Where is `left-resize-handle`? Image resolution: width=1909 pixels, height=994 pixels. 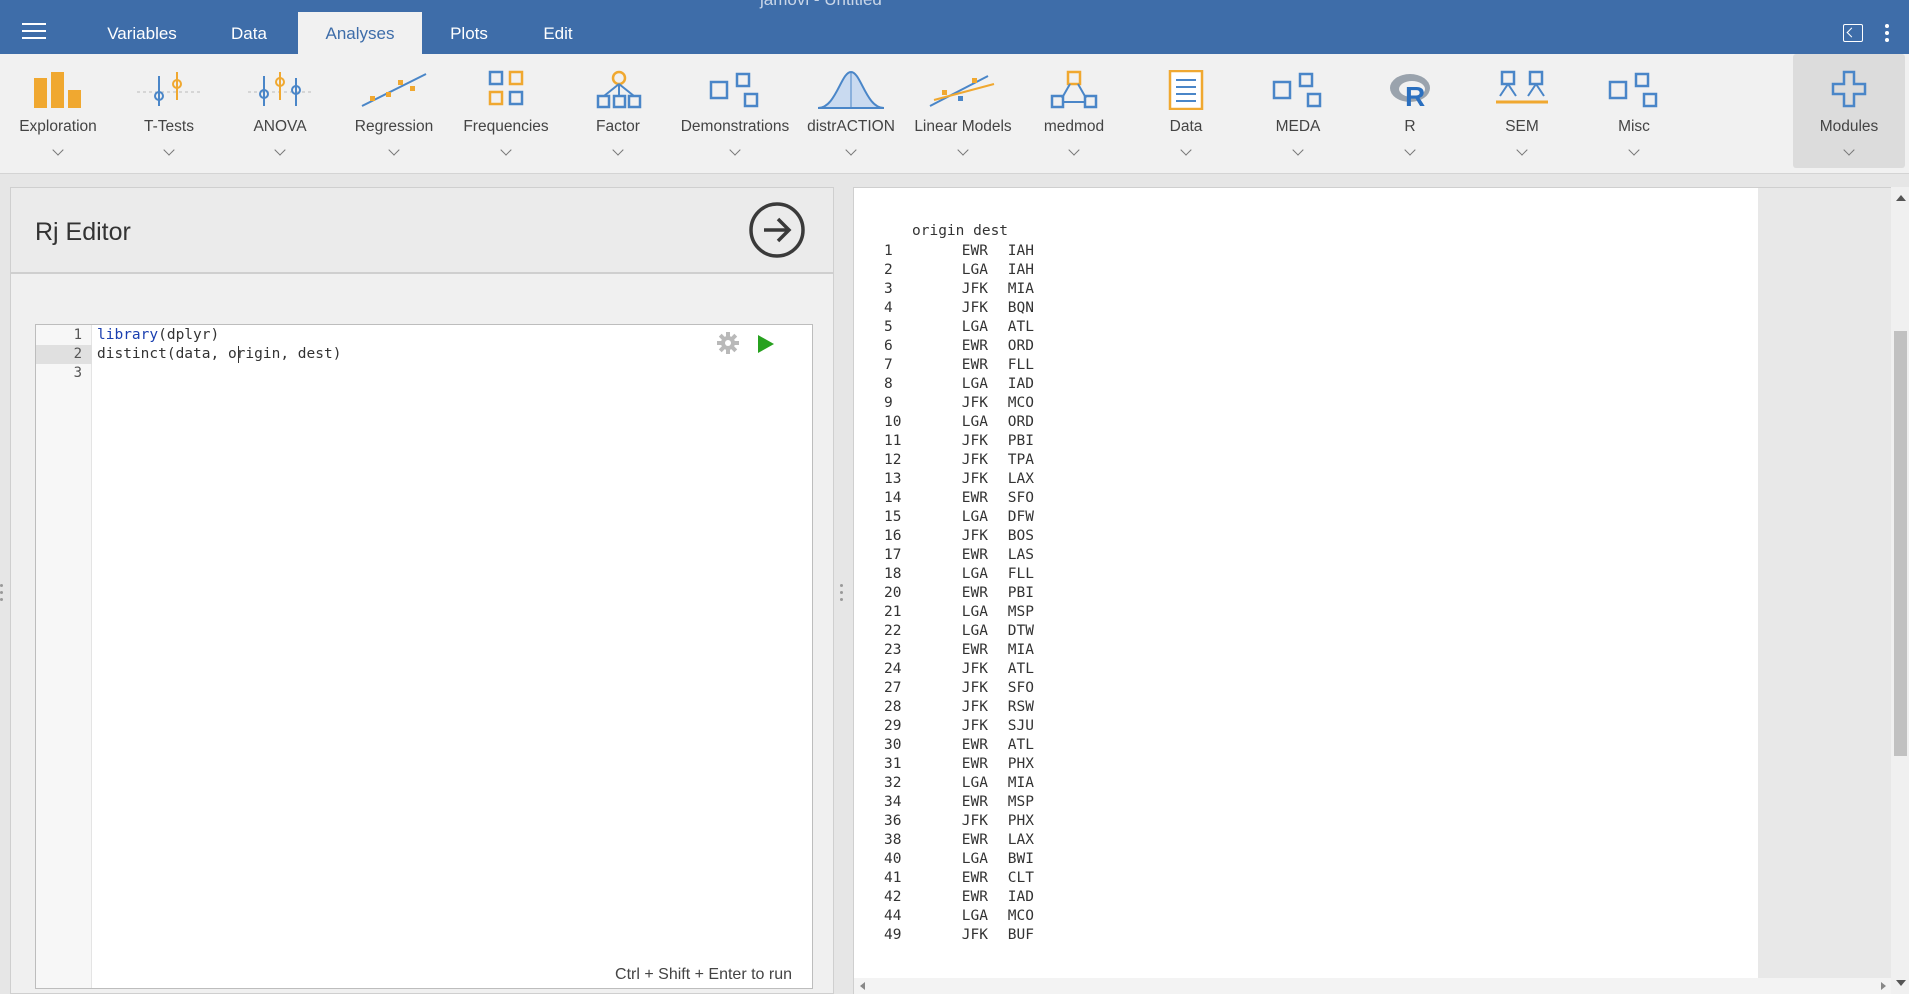
left-resize-handle is located at coordinates (2, 595).